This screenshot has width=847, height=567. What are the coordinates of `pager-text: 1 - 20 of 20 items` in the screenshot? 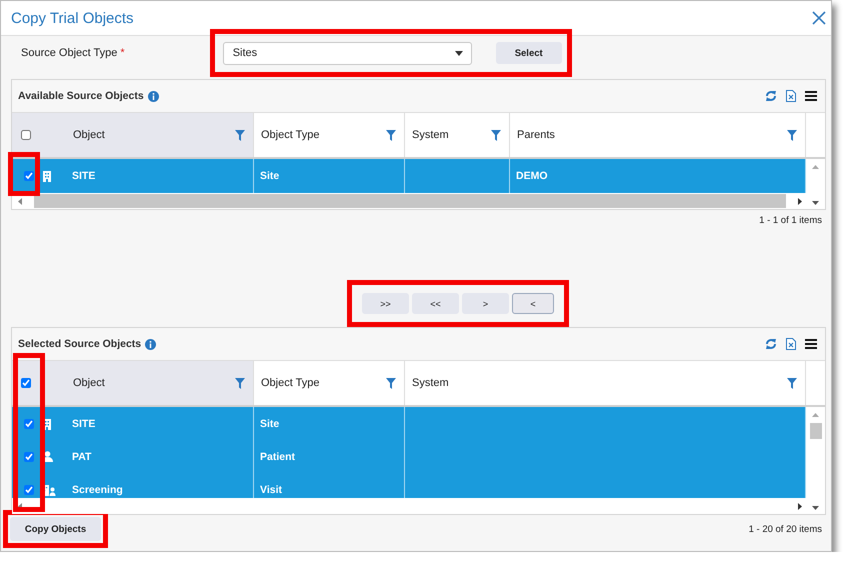 It's located at (785, 529).